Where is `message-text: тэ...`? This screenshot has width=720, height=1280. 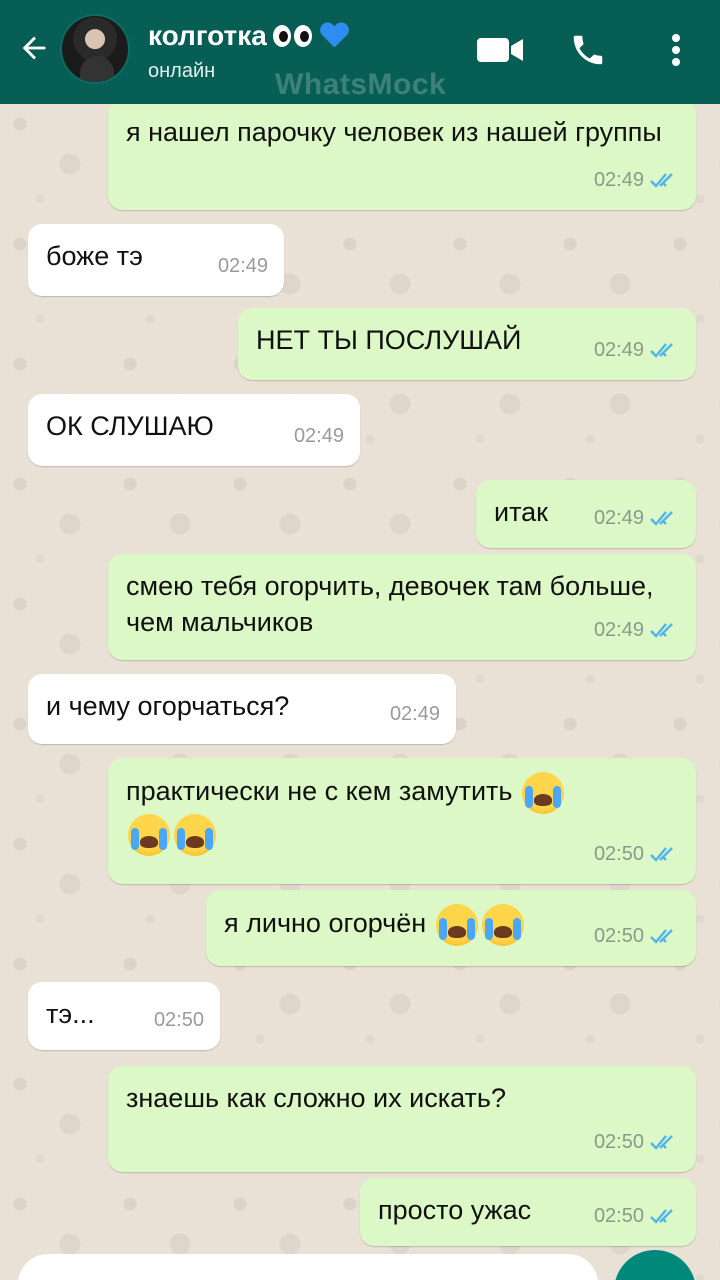
message-text: тэ... is located at coordinates (70, 1014).